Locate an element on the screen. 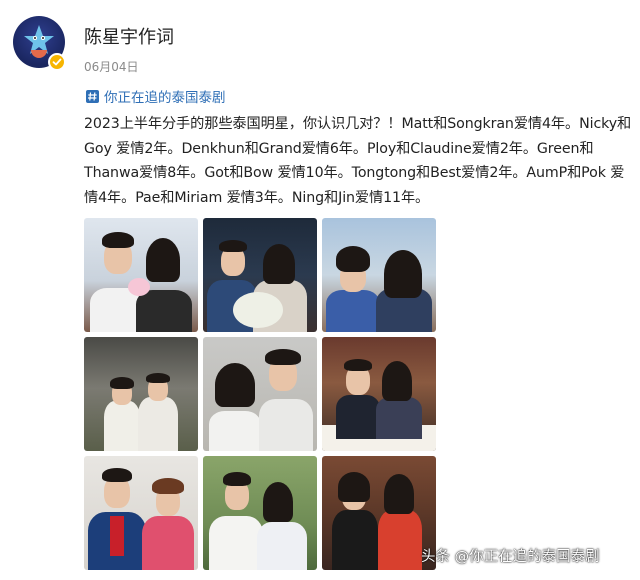 Image resolution: width=640 pixels, height=580 pixels. topic-link: 你正在追的泰国泰剧 is located at coordinates (156, 96).